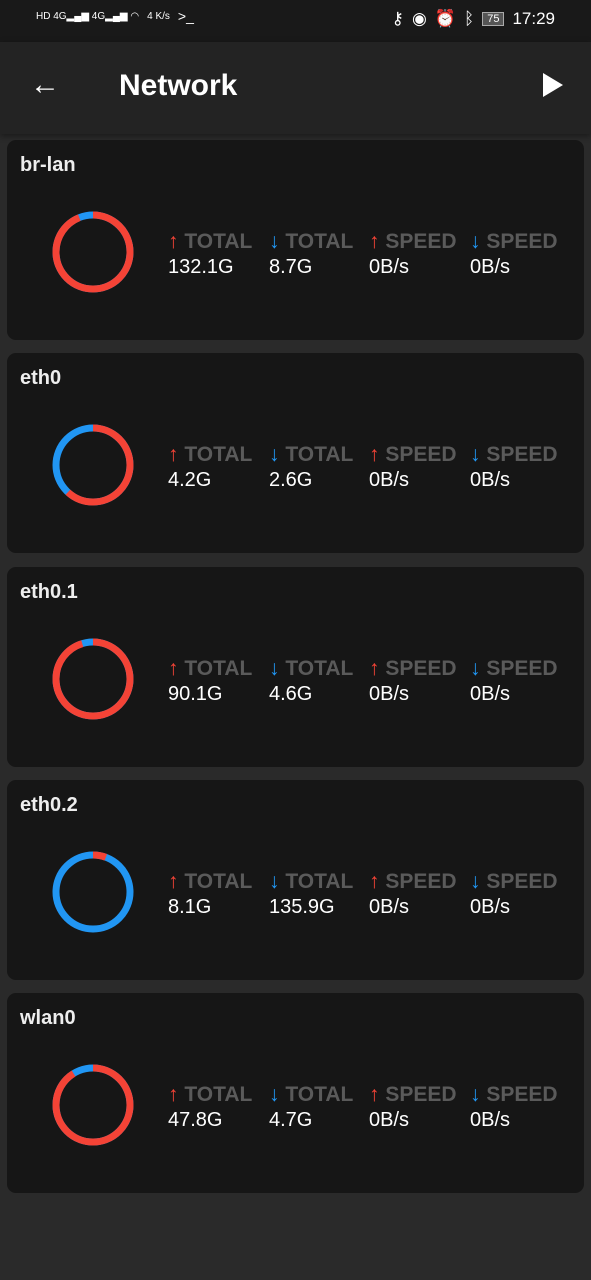 This screenshot has width=591, height=1280. What do you see at coordinates (48, 165) in the screenshot?
I see `interface-name: br-lan` at bounding box center [48, 165].